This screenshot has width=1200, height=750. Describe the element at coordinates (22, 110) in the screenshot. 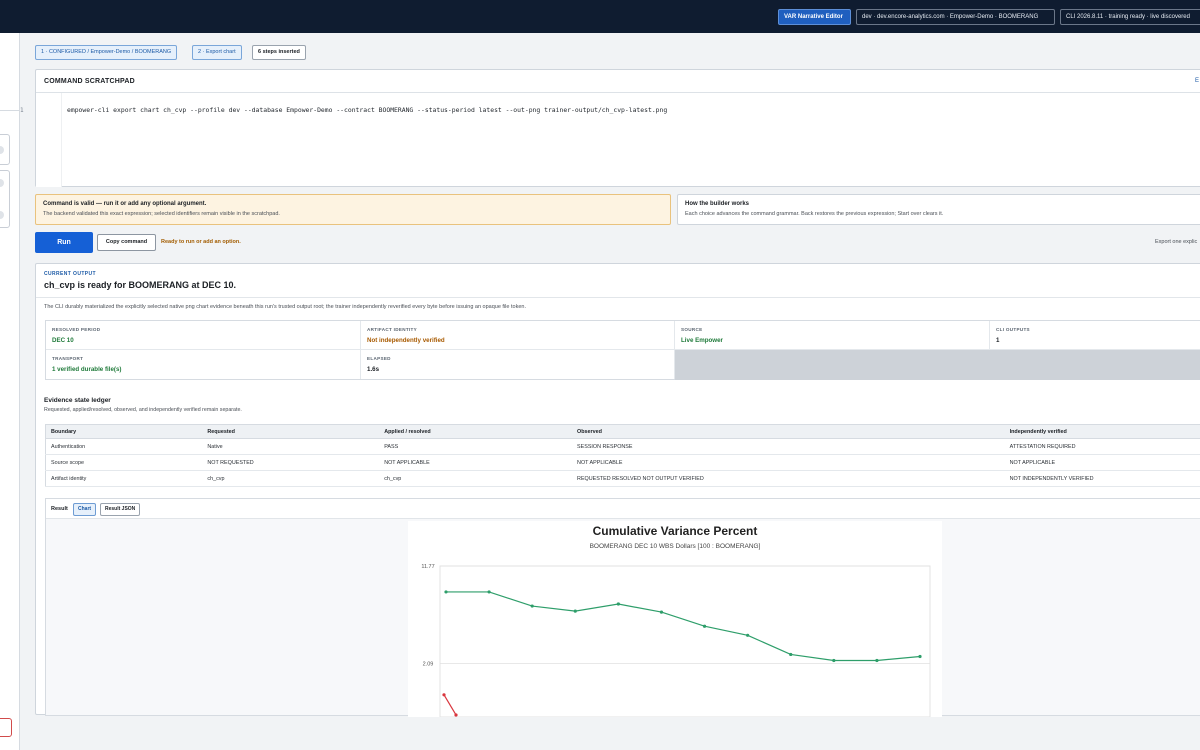

I see `line-number: 1` at that location.